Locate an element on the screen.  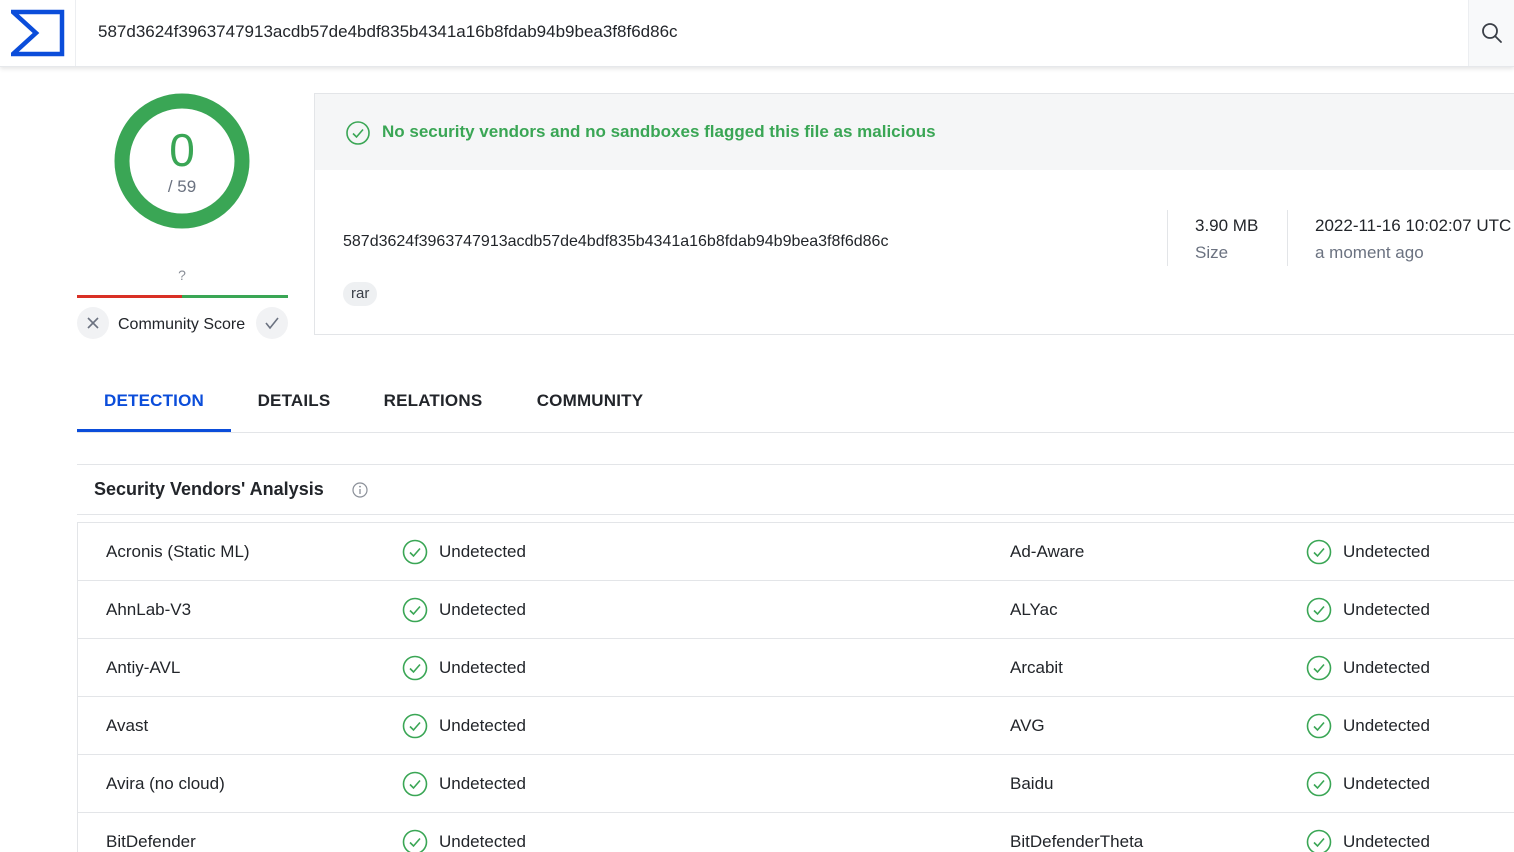
virustotal-logo-icon is located at coordinates (38, 33).